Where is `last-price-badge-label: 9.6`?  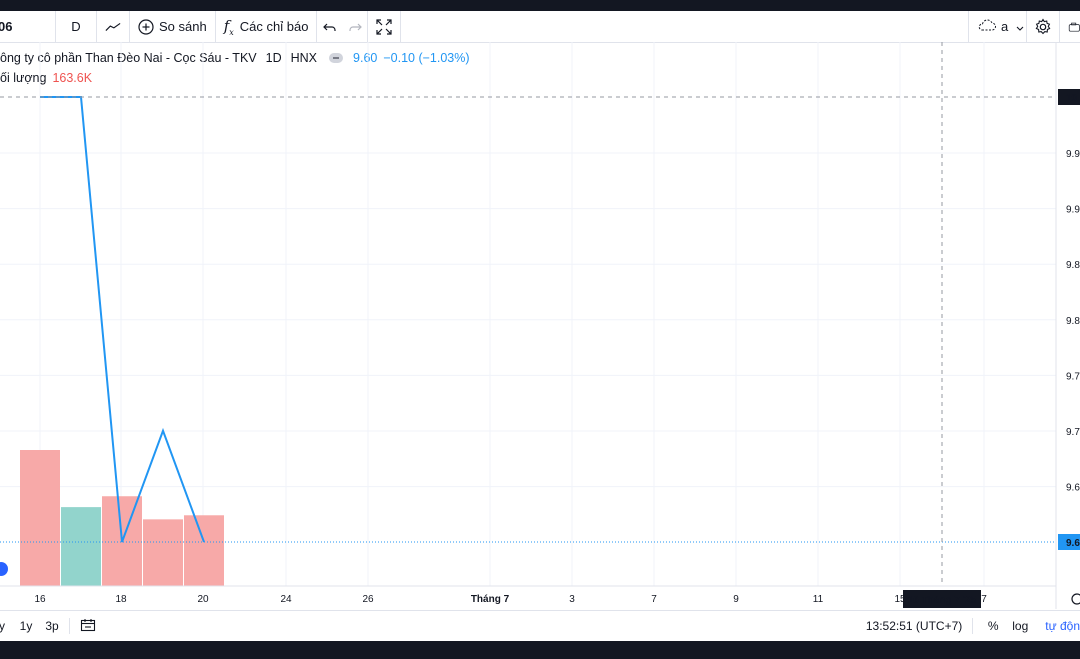
last-price-badge-label: 9.6 is located at coordinates (1073, 543).